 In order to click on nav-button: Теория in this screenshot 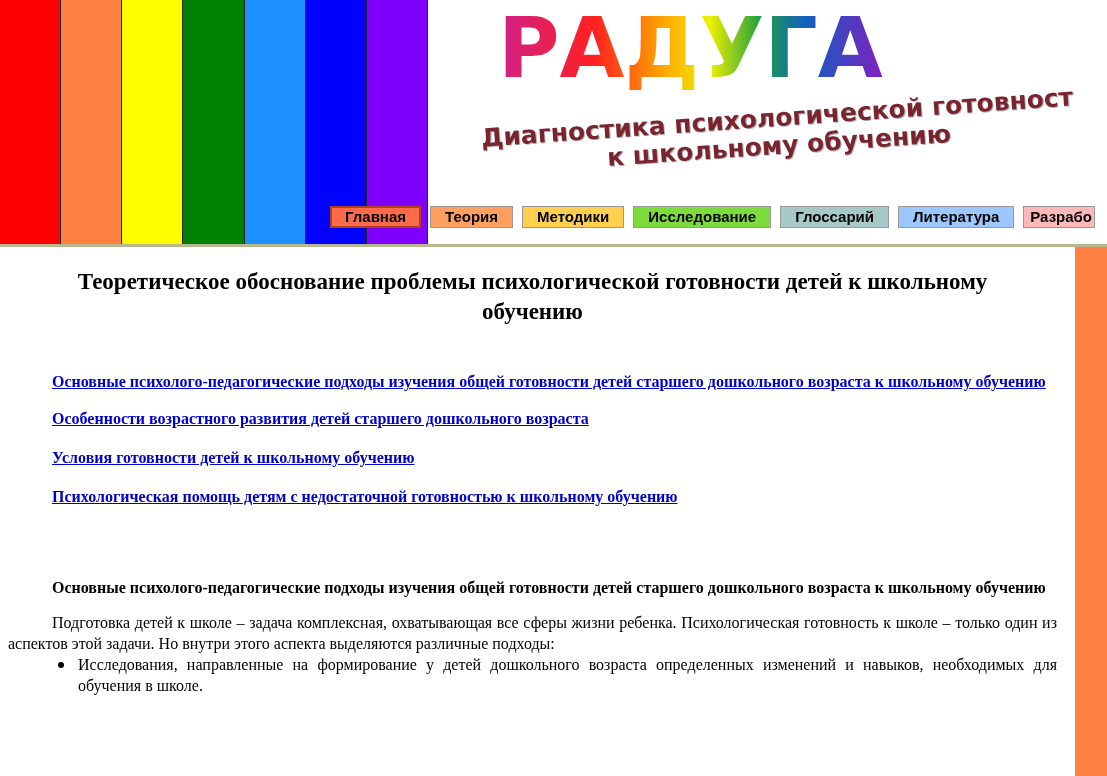, I will do `click(472, 217)`.